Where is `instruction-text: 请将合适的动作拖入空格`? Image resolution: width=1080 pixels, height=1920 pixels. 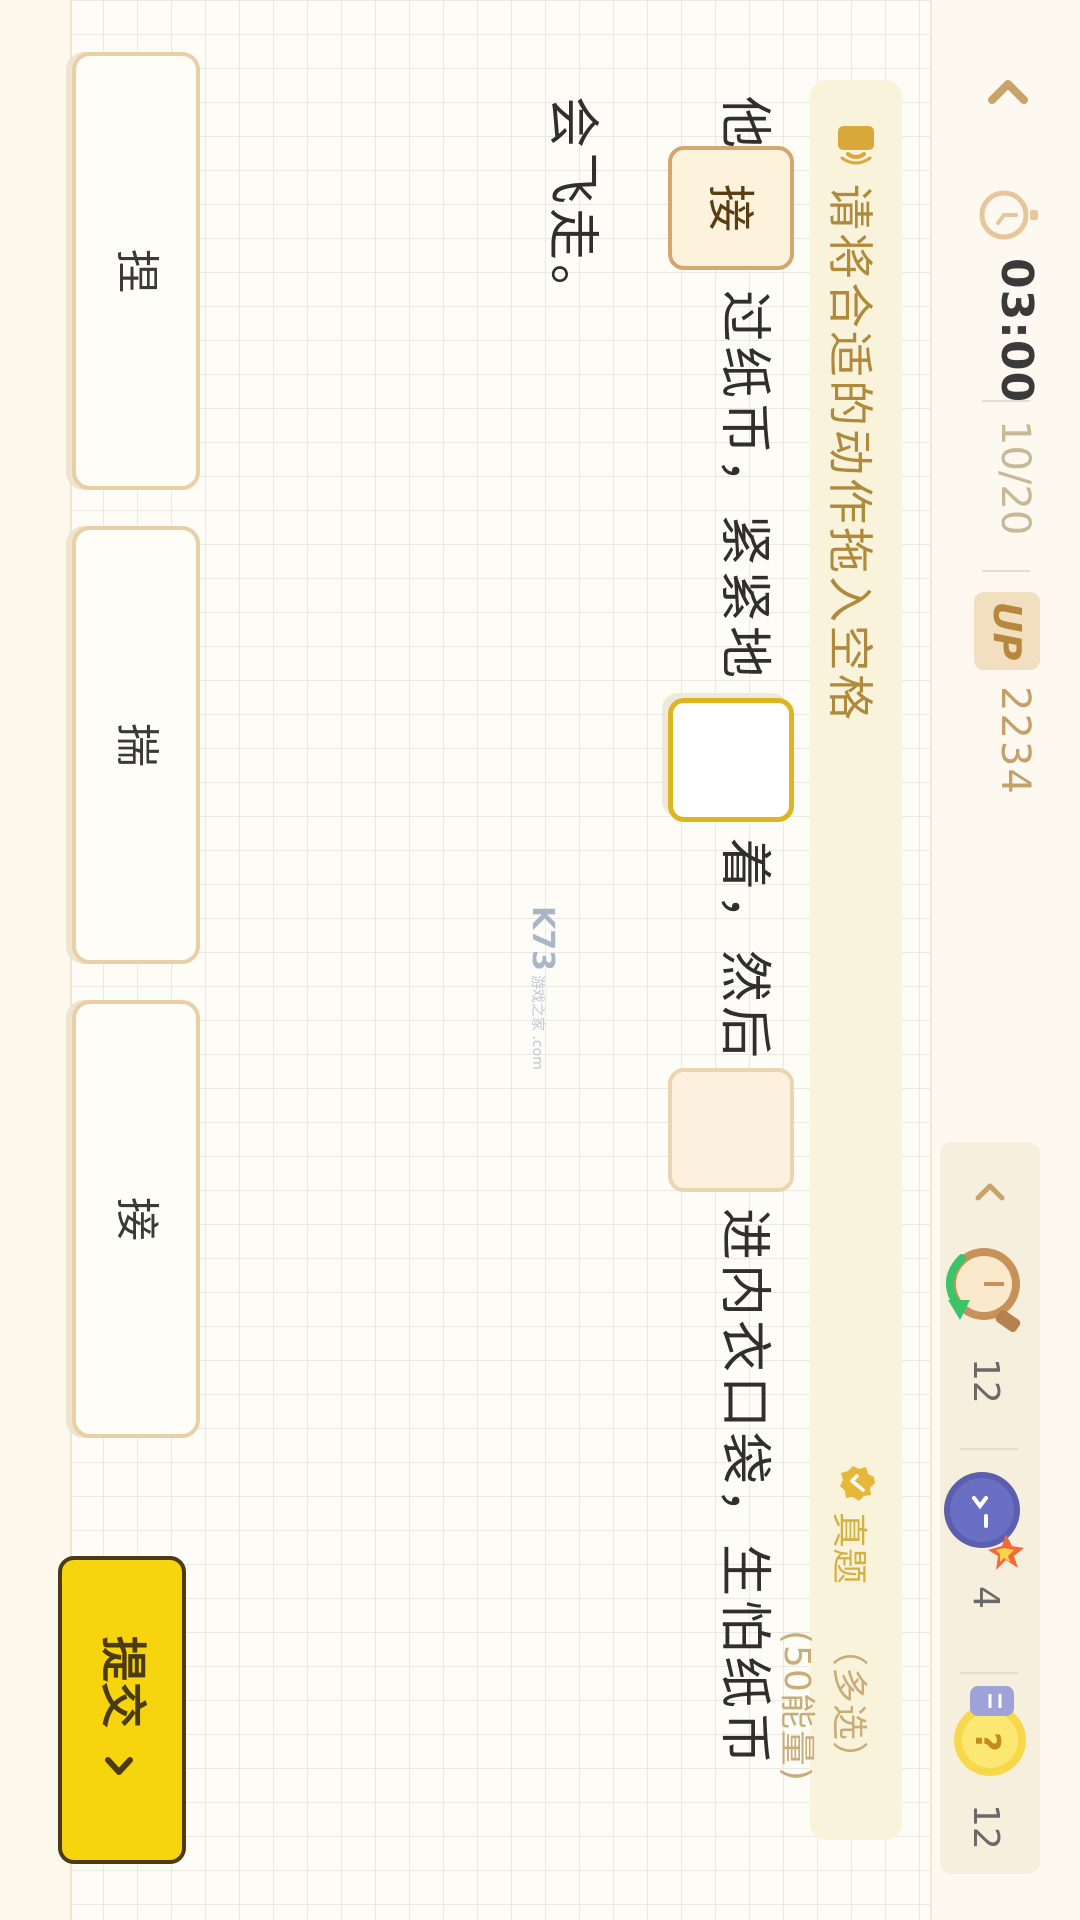 instruction-text: 请将合适的动作拖入空格 is located at coordinates (850, 453).